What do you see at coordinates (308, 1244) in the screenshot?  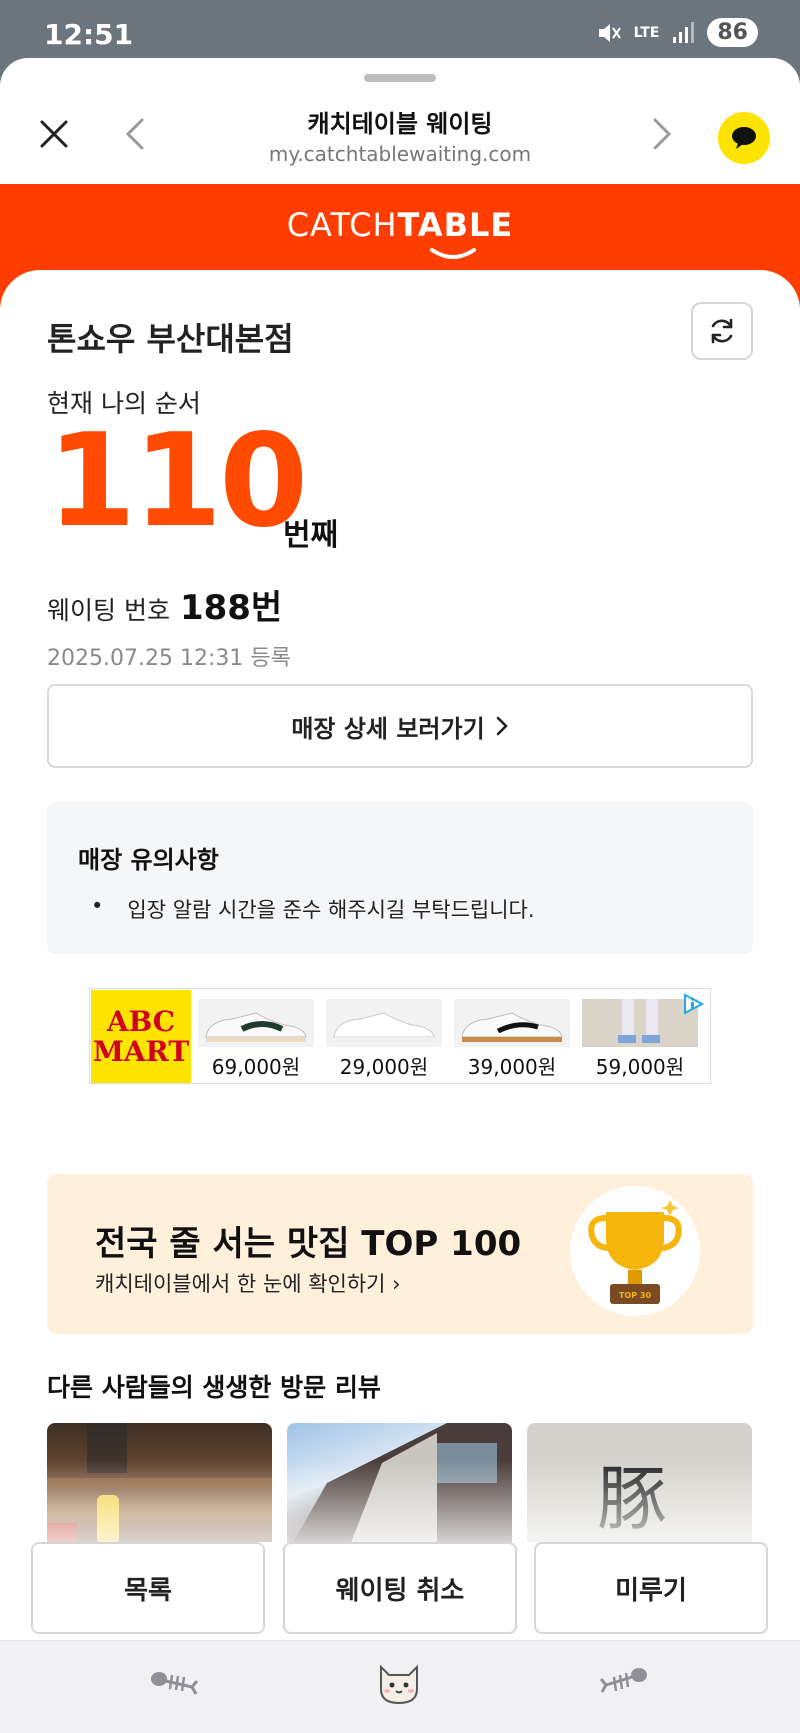 I see `promo-title: 전국 줄 서는 맛집 TOP 100` at bounding box center [308, 1244].